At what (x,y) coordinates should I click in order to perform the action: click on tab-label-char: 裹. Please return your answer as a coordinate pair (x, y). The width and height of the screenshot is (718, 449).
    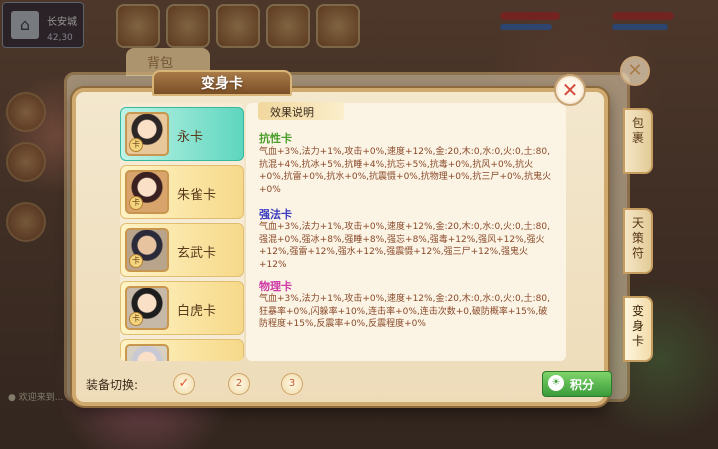
    Looking at the image, I should click on (637, 138).